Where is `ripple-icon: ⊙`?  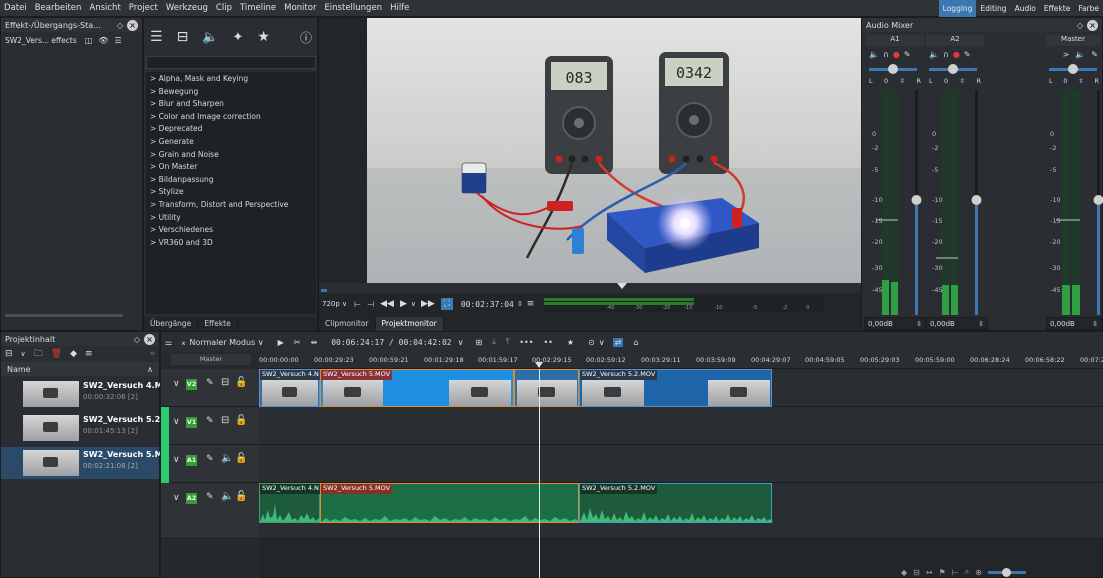
ripple-icon: ⊙ is located at coordinates (591, 342).